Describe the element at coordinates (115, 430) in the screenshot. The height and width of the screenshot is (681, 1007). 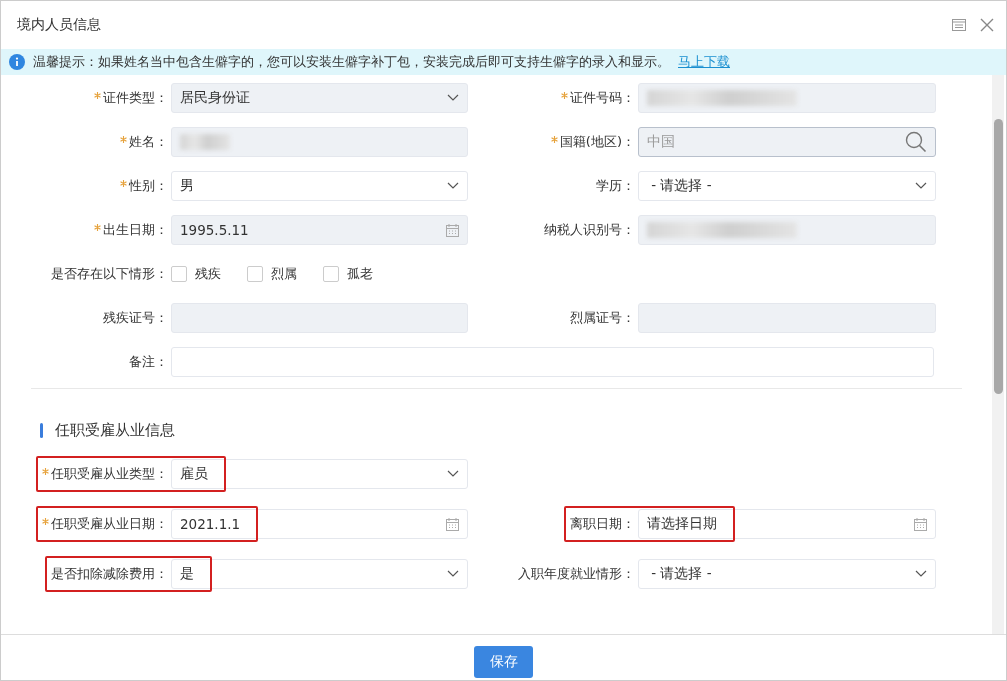
I see `section-title: 任职受雇从业信息` at that location.